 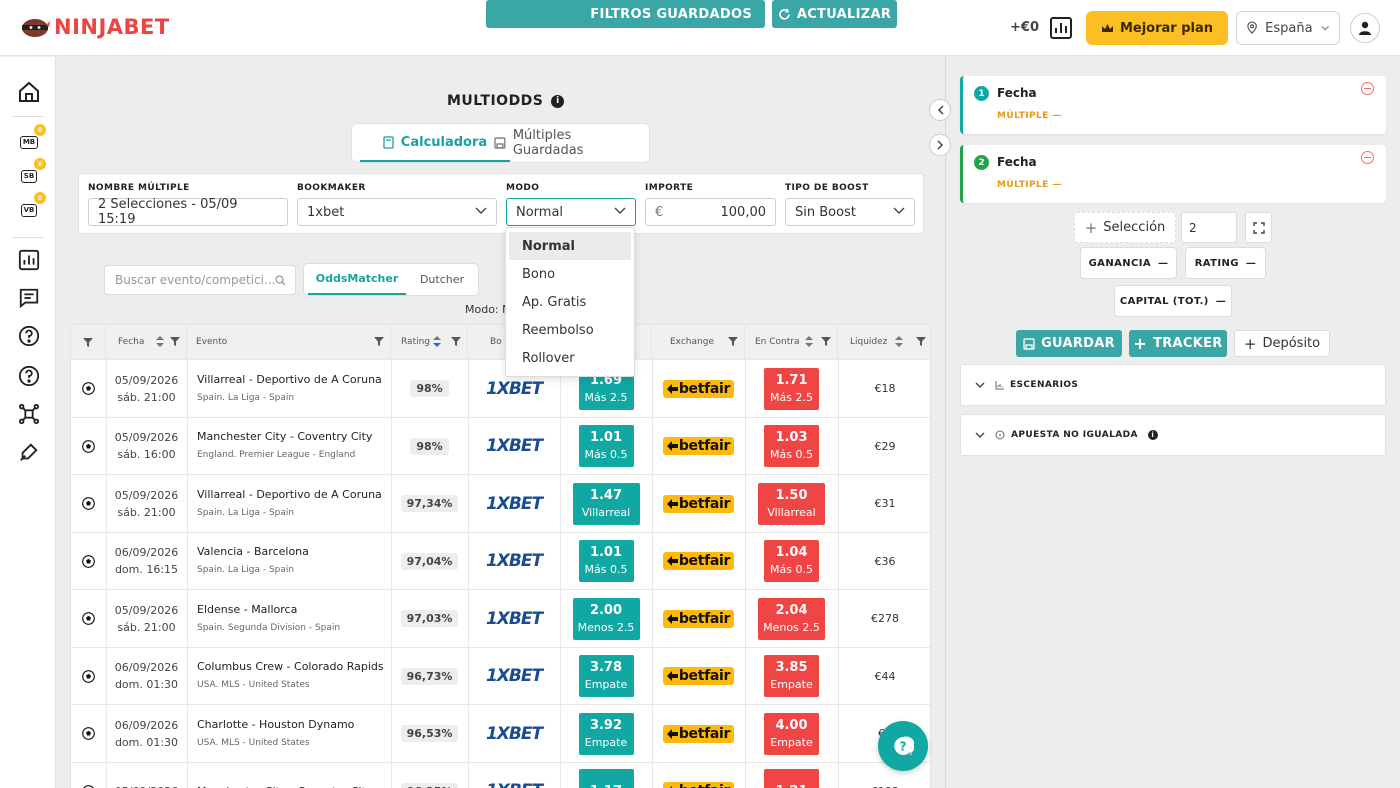 I want to click on header-en-contra: En Contra, so click(x=791, y=342).